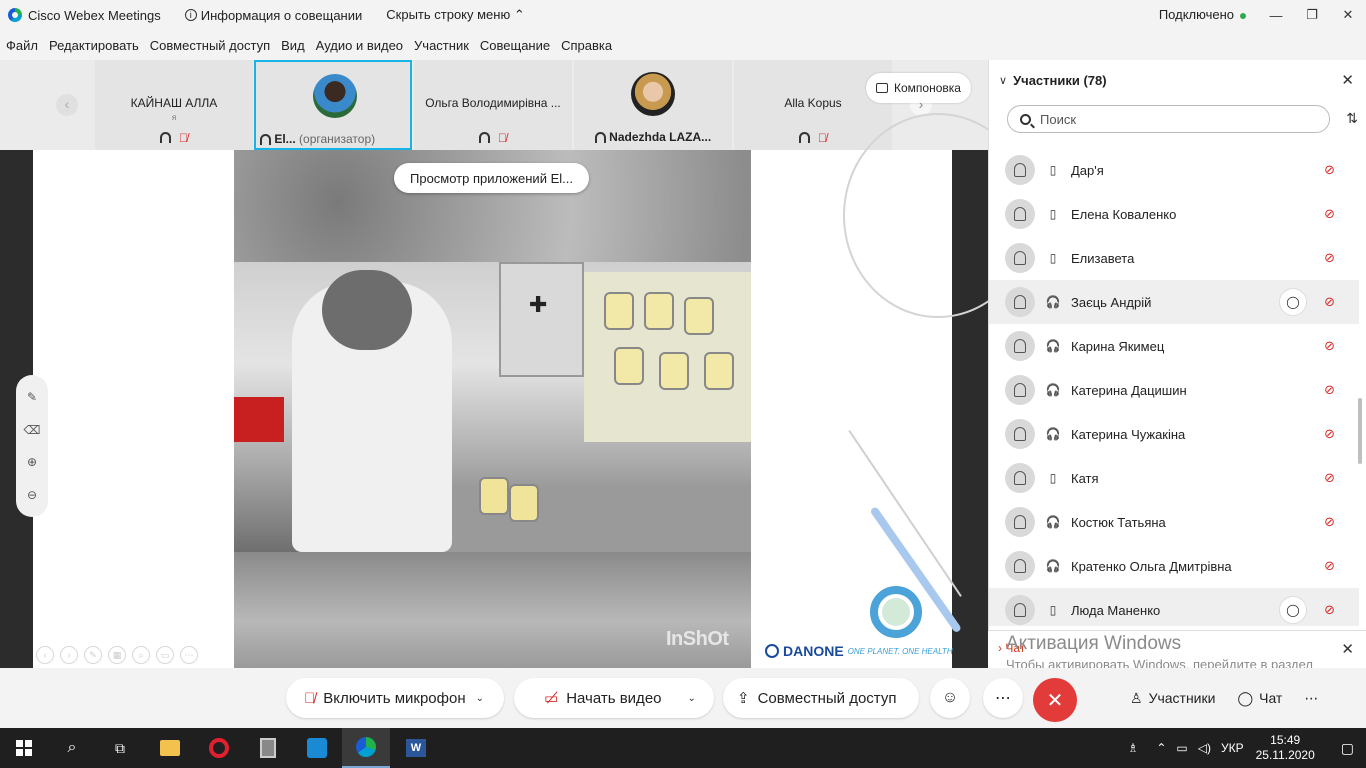 The image size is (1366, 768). What do you see at coordinates (93, 655) in the screenshot?
I see `annotate-icon: ✎` at bounding box center [93, 655].